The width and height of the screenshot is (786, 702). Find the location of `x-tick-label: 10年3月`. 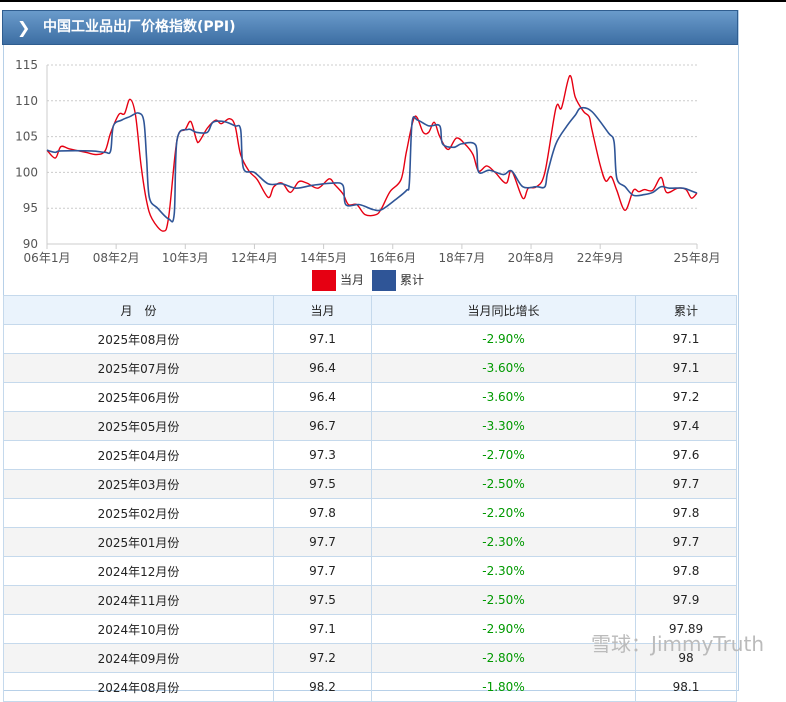

x-tick-label: 10年3月 is located at coordinates (185, 258).